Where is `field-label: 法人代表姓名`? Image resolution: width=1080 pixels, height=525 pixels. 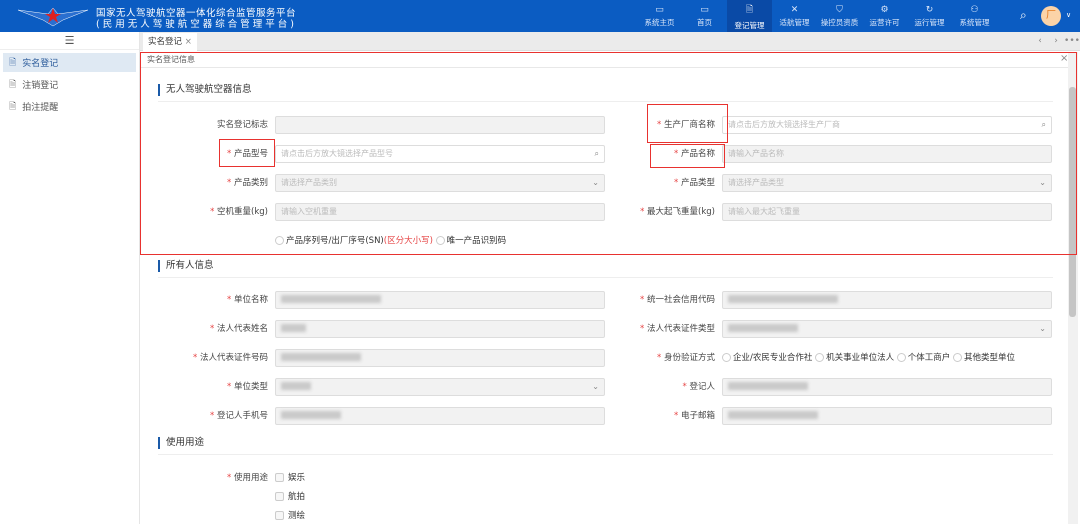 field-label: 法人代表姓名 is located at coordinates (198, 329).